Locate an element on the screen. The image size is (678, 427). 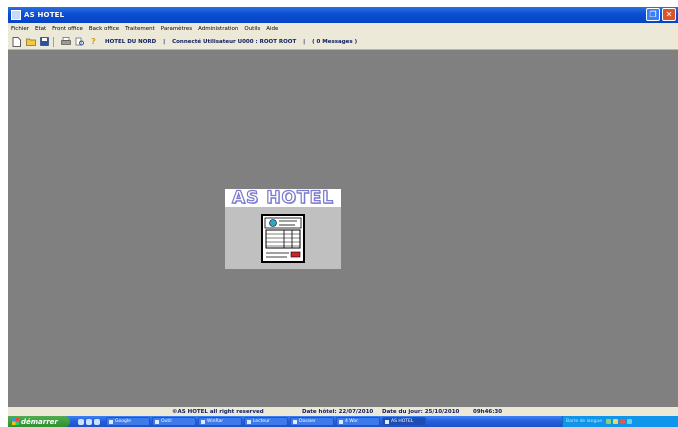
menu-front-office: Front office is located at coordinates (67, 29).